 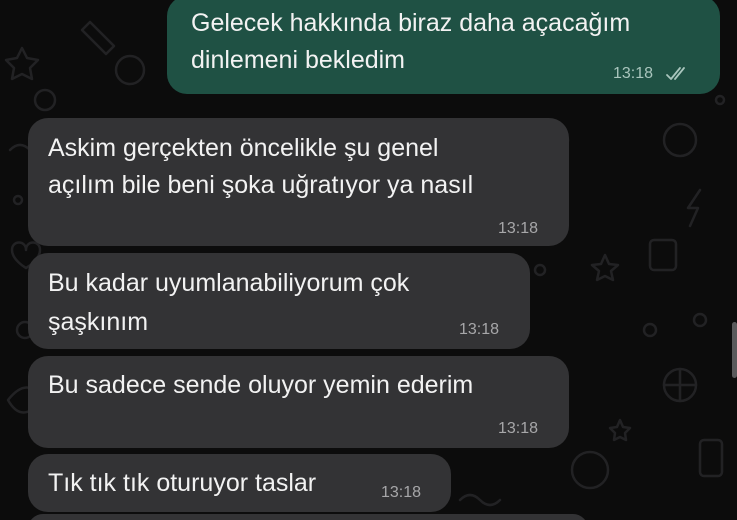 I want to click on bubble-doodle, so click(x=590, y=470).